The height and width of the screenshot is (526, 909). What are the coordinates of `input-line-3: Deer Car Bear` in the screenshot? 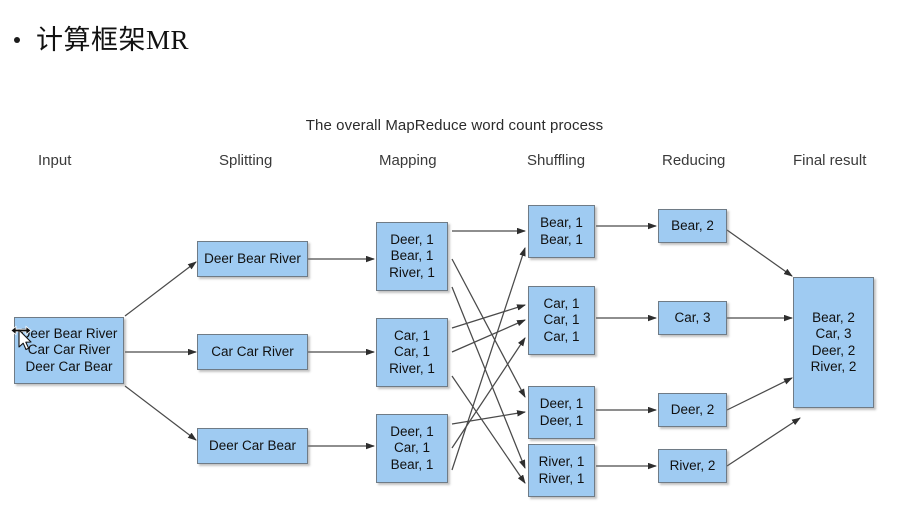 It's located at (69, 366).